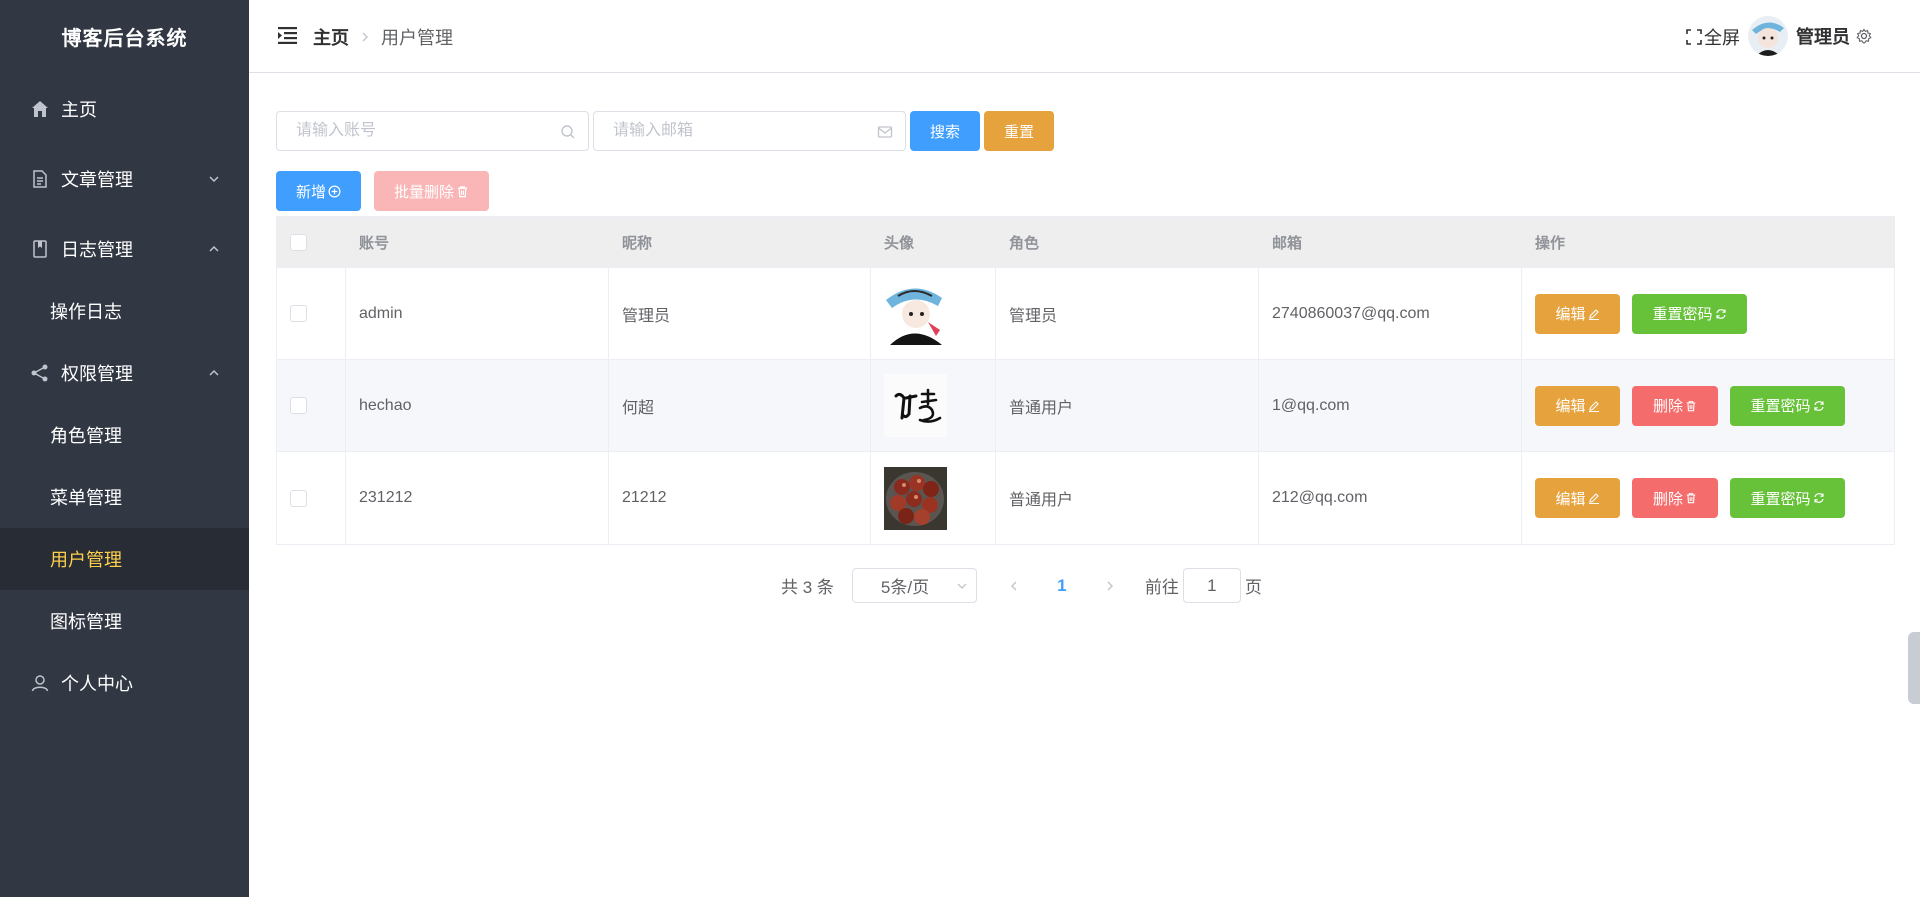  I want to click on sidebar-item-profile: 个人中心, so click(124, 683).